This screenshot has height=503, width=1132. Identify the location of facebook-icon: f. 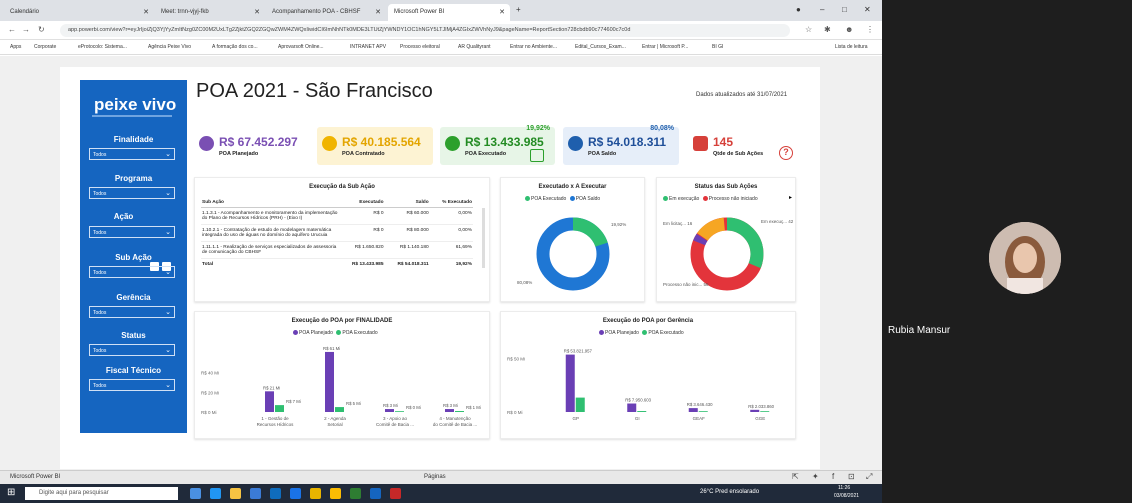
(833, 476).